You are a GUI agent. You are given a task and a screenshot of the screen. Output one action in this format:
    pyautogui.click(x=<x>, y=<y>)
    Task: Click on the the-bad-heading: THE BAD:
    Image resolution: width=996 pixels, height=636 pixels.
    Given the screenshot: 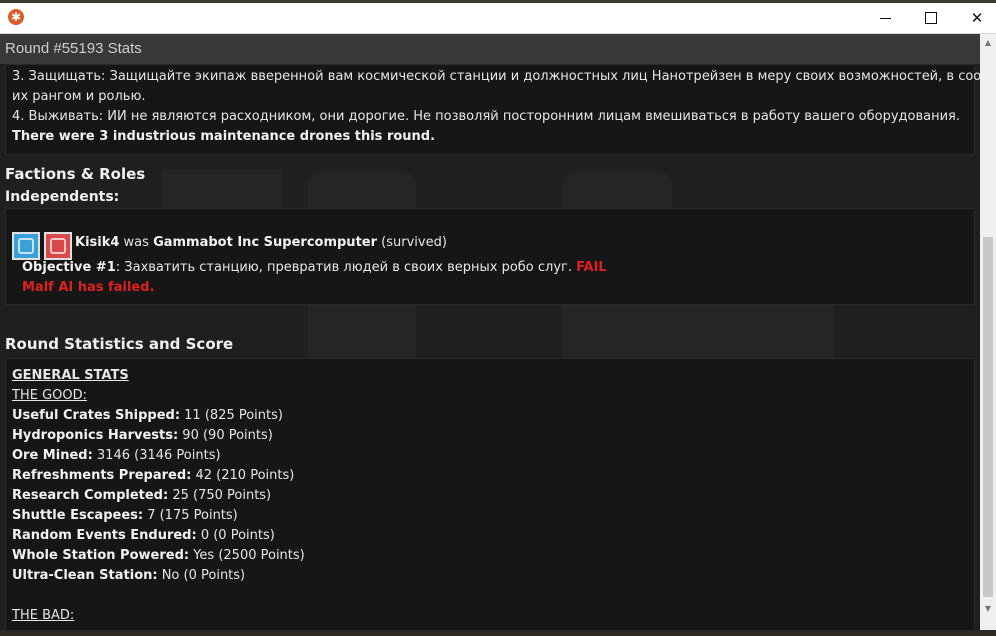 What is the action you would take?
    pyautogui.click(x=43, y=615)
    